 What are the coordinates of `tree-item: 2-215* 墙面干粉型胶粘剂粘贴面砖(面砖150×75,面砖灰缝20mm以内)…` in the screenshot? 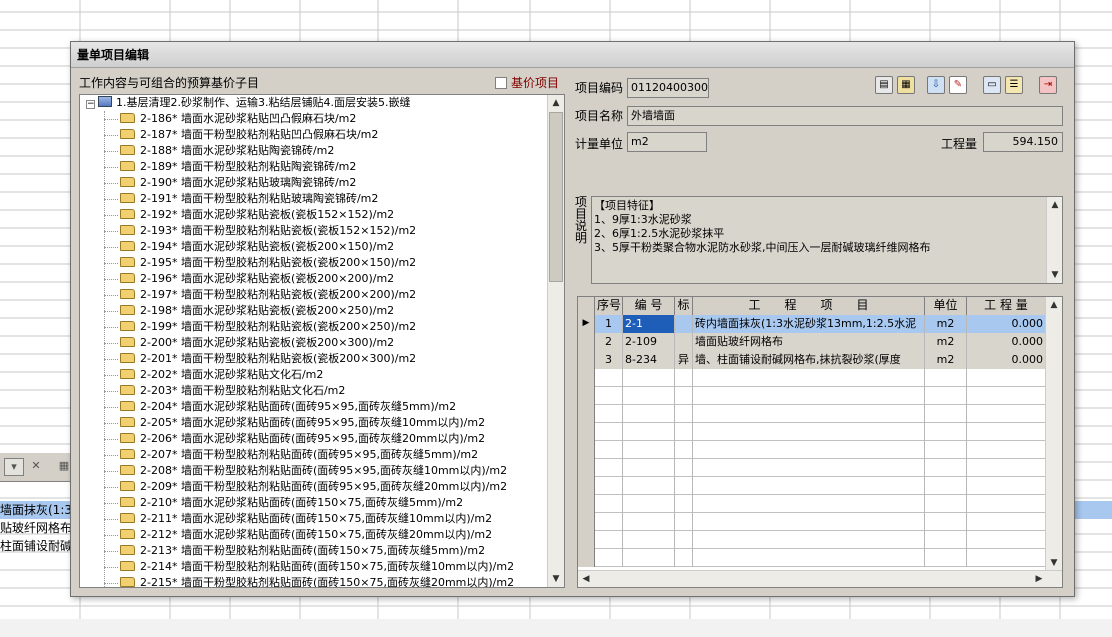 It's located at (314, 581).